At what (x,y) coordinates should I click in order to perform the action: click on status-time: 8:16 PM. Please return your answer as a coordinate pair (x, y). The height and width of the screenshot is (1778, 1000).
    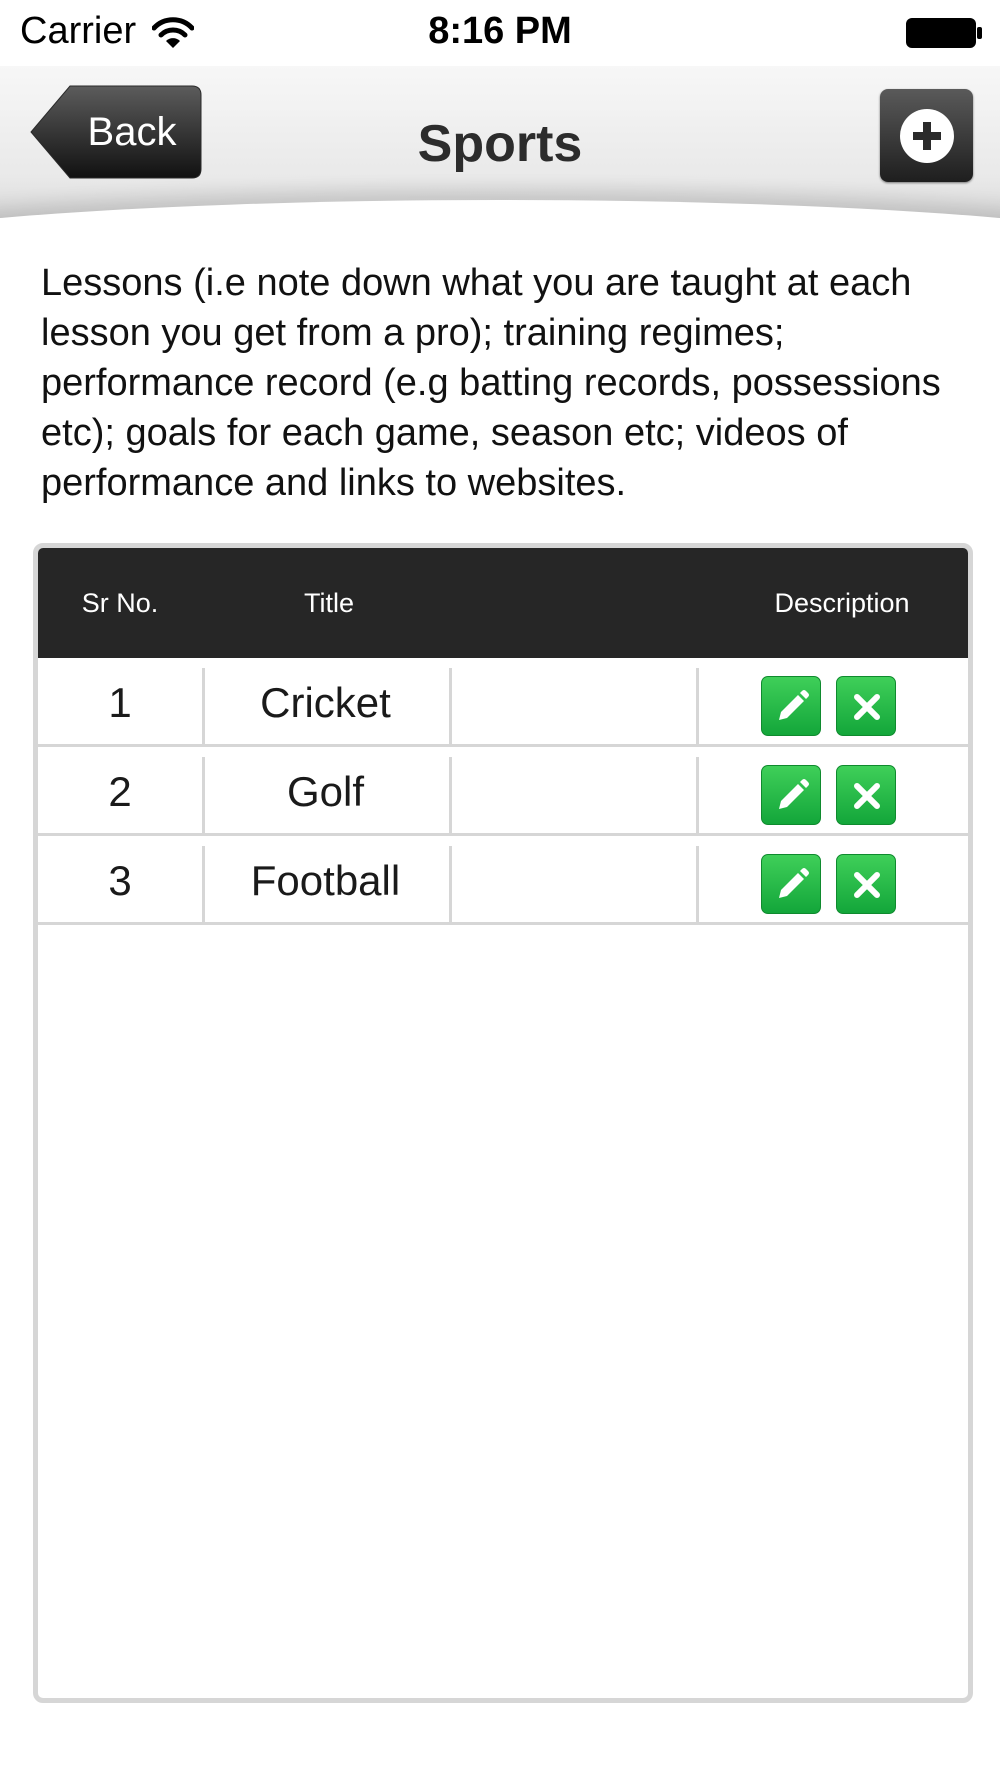
    Looking at the image, I should click on (500, 31).